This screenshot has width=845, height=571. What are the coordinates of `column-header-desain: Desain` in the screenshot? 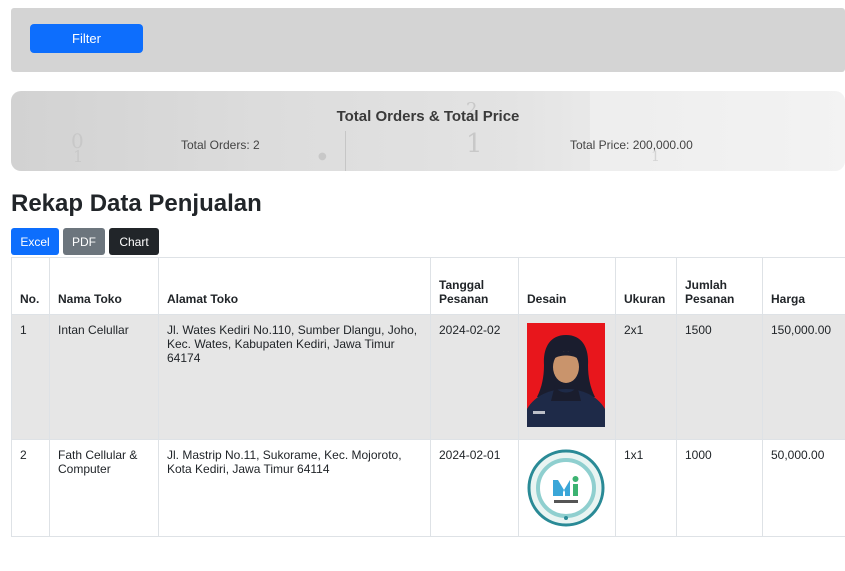 It's located at (567, 286).